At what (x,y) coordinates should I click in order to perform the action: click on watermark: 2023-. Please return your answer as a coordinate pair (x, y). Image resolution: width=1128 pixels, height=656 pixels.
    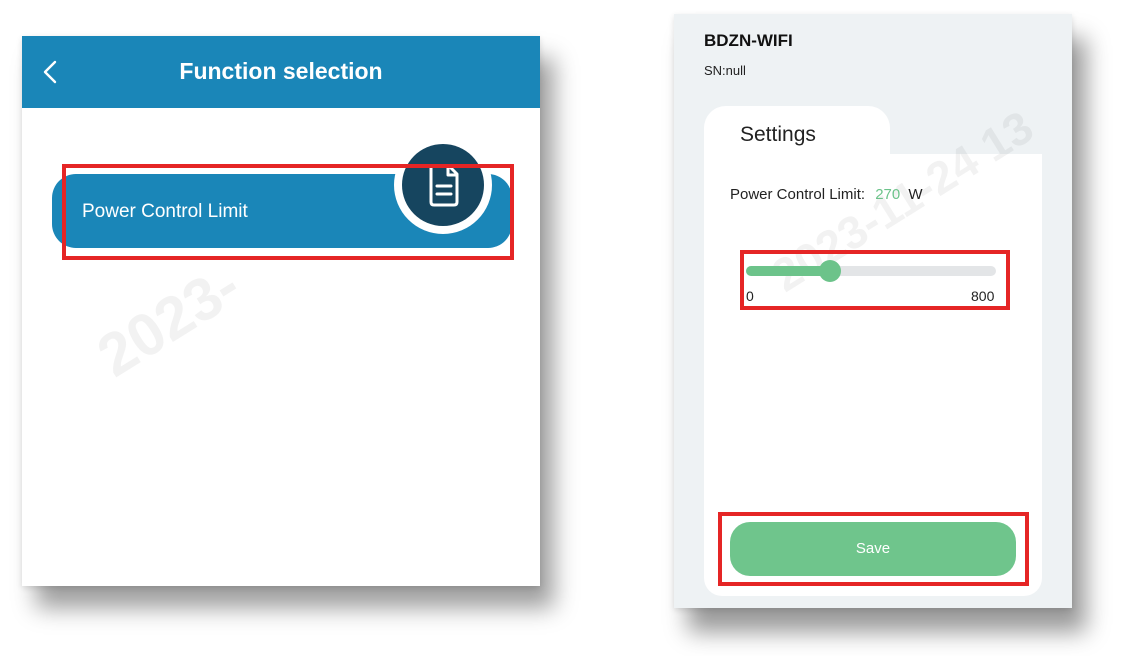
    Looking at the image, I should click on (168, 320).